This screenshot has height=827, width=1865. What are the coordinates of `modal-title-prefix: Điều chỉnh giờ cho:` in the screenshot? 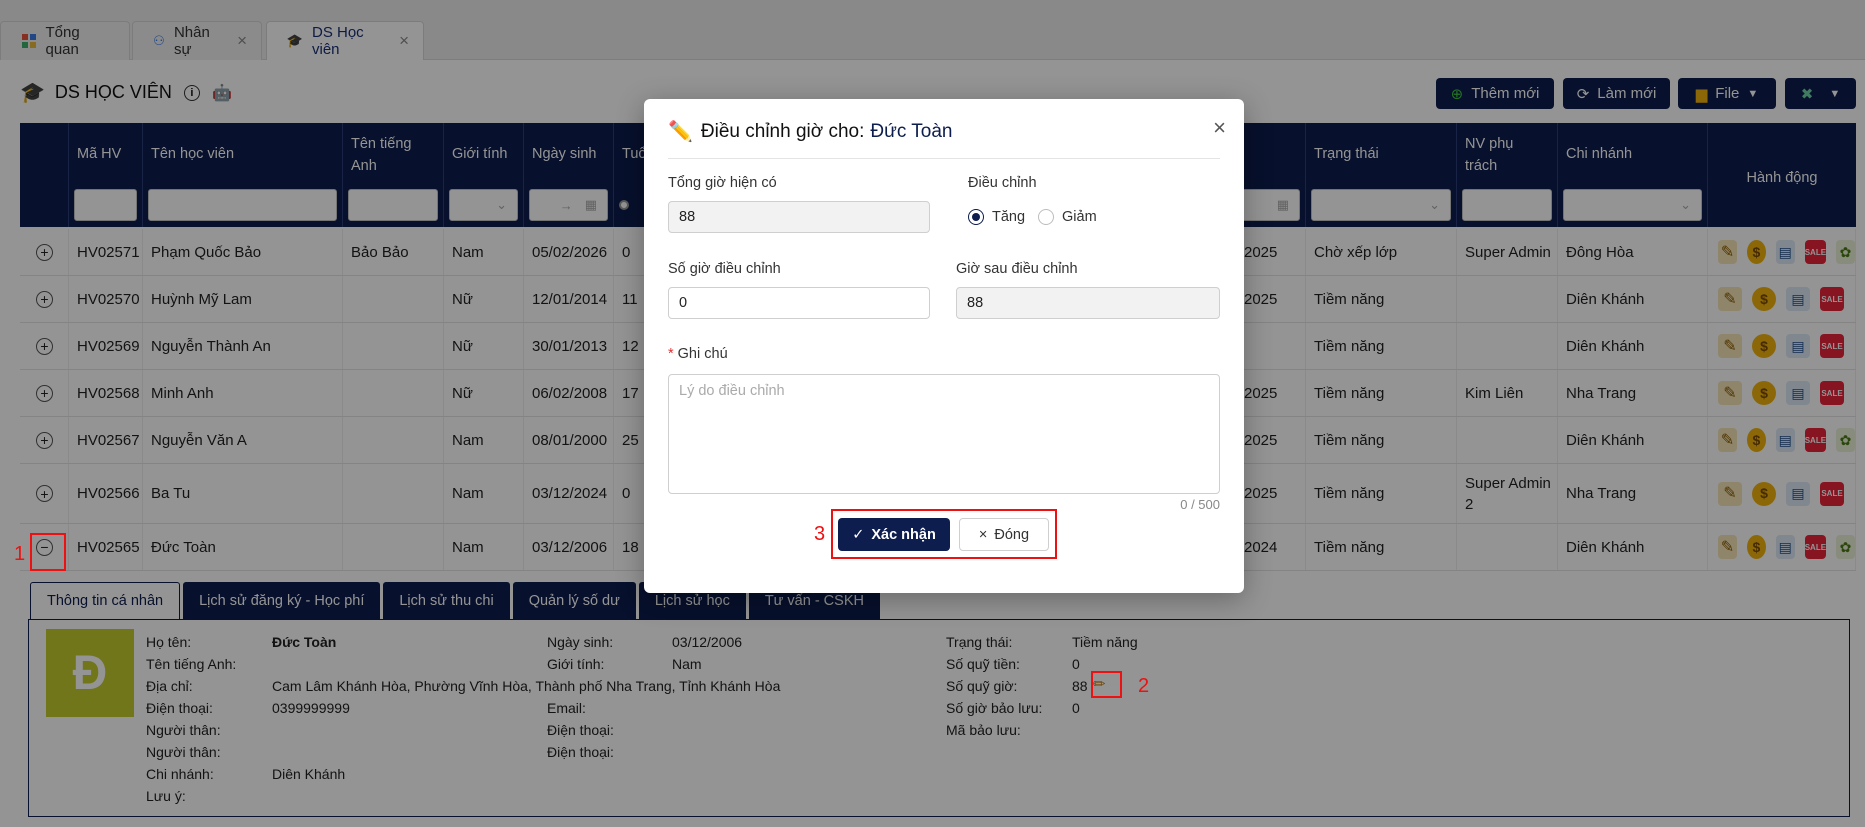 It's located at (782, 131).